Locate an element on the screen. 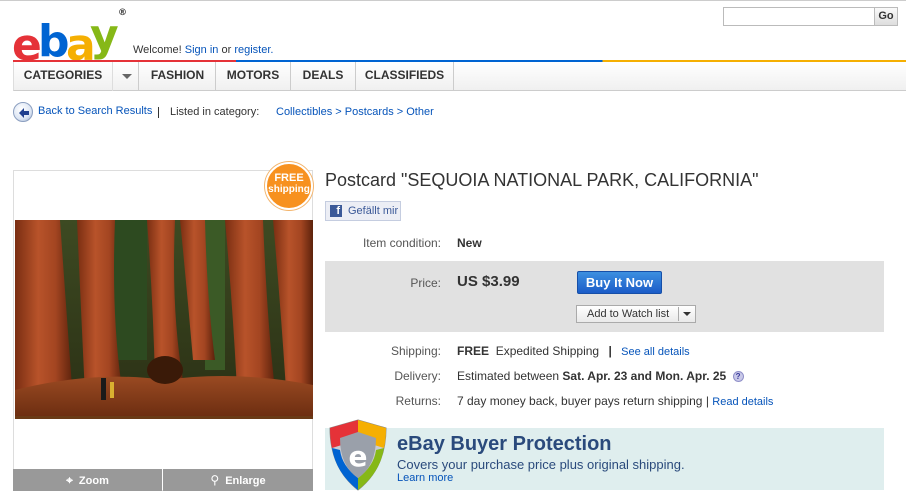 The width and height of the screenshot is (906, 498). nav-categories: CATEGORIES is located at coordinates (63, 76).